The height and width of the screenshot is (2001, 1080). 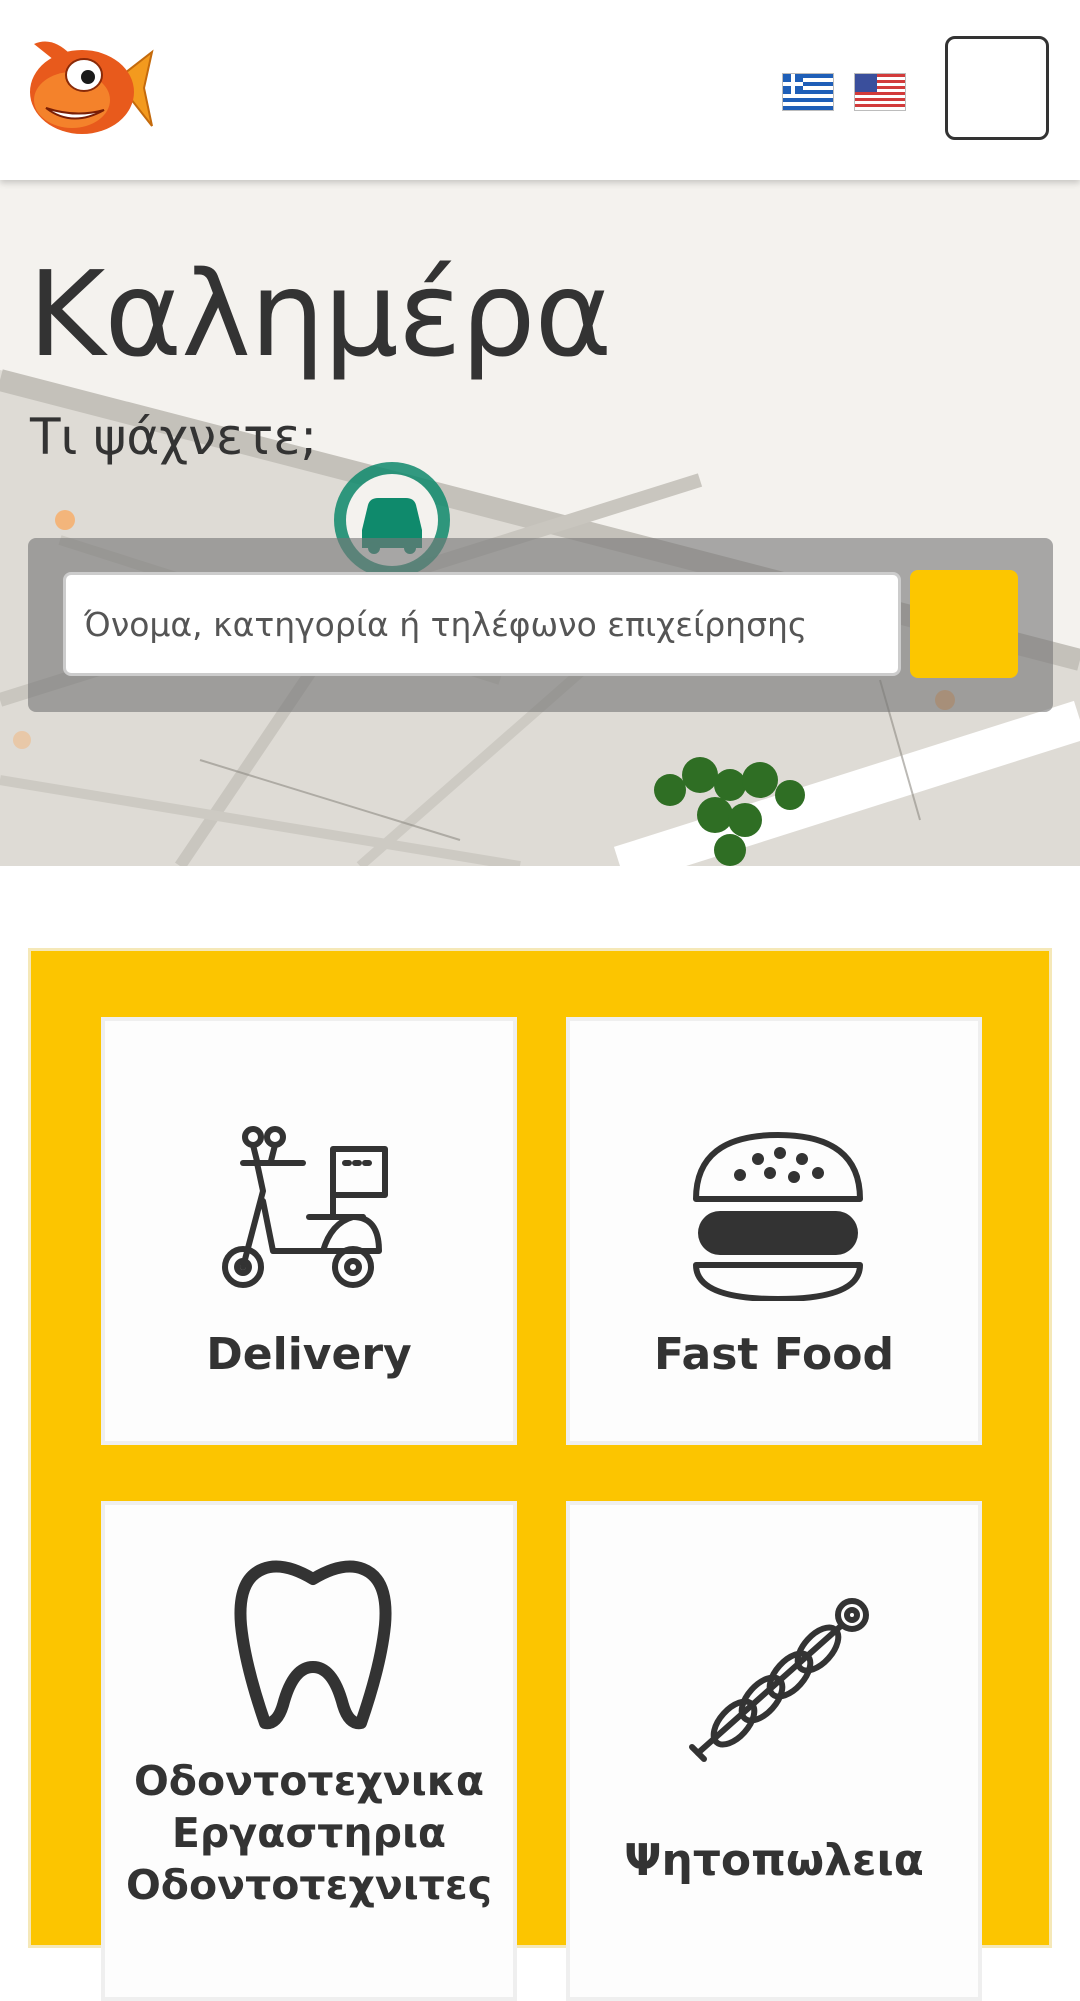 I want to click on language-greek-flag-icon, so click(x=808, y=92).